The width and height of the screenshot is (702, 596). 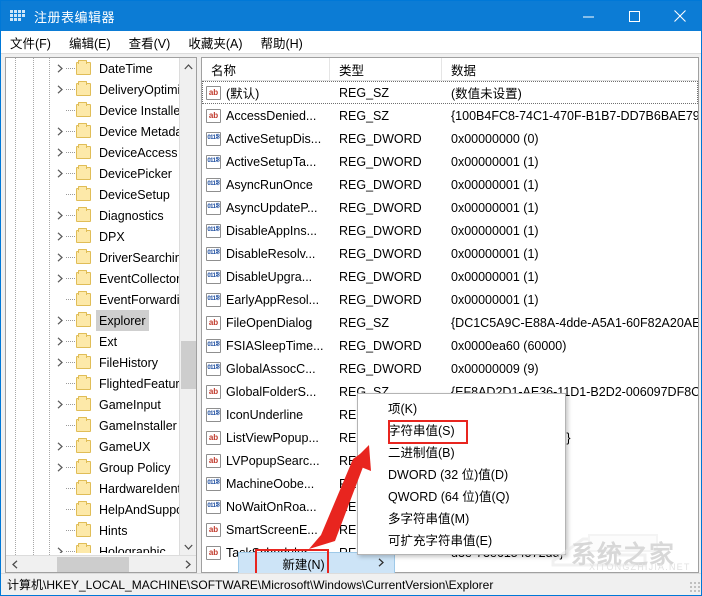 I want to click on table-row: AsyncUpdateP... REG_DWORD 0x00000001 (1), so click(x=450, y=207).